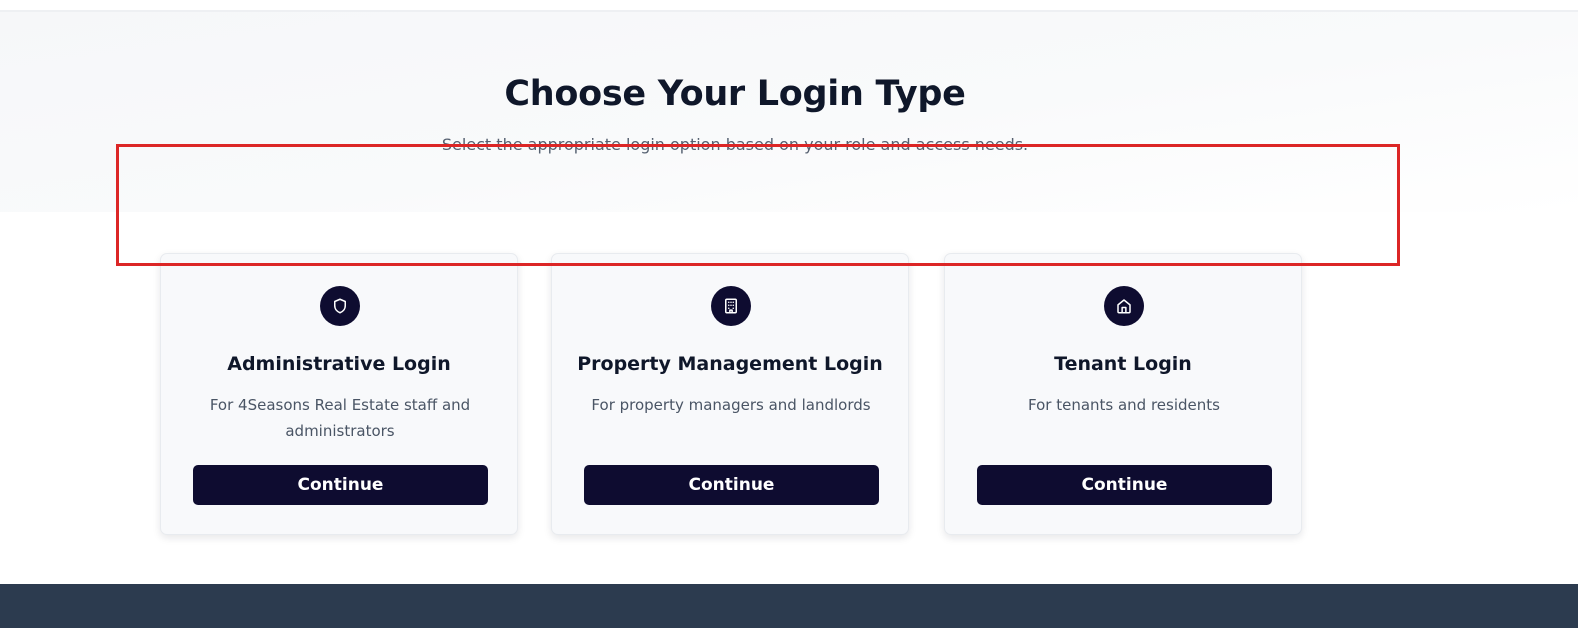  What do you see at coordinates (731, 306) in the screenshot?
I see `building-icon` at bounding box center [731, 306].